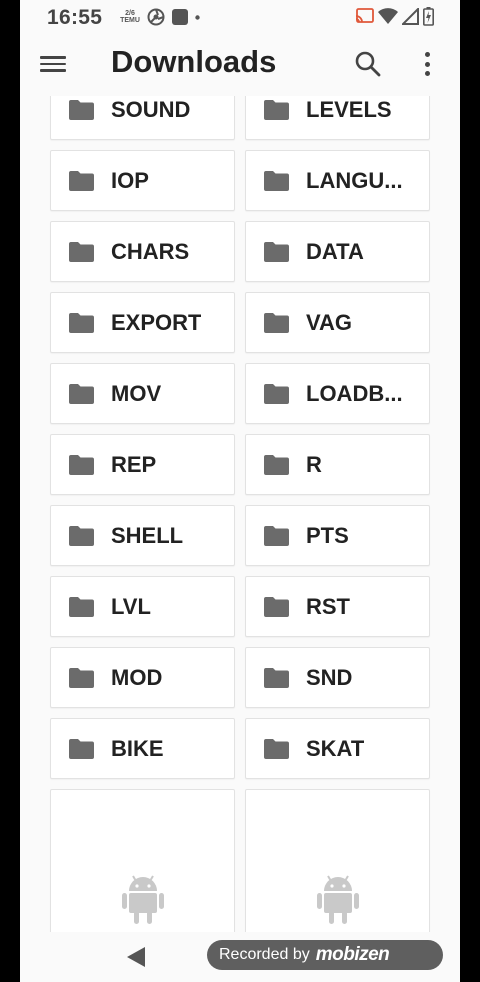  I want to click on folder-tile: DATA, so click(337, 251).